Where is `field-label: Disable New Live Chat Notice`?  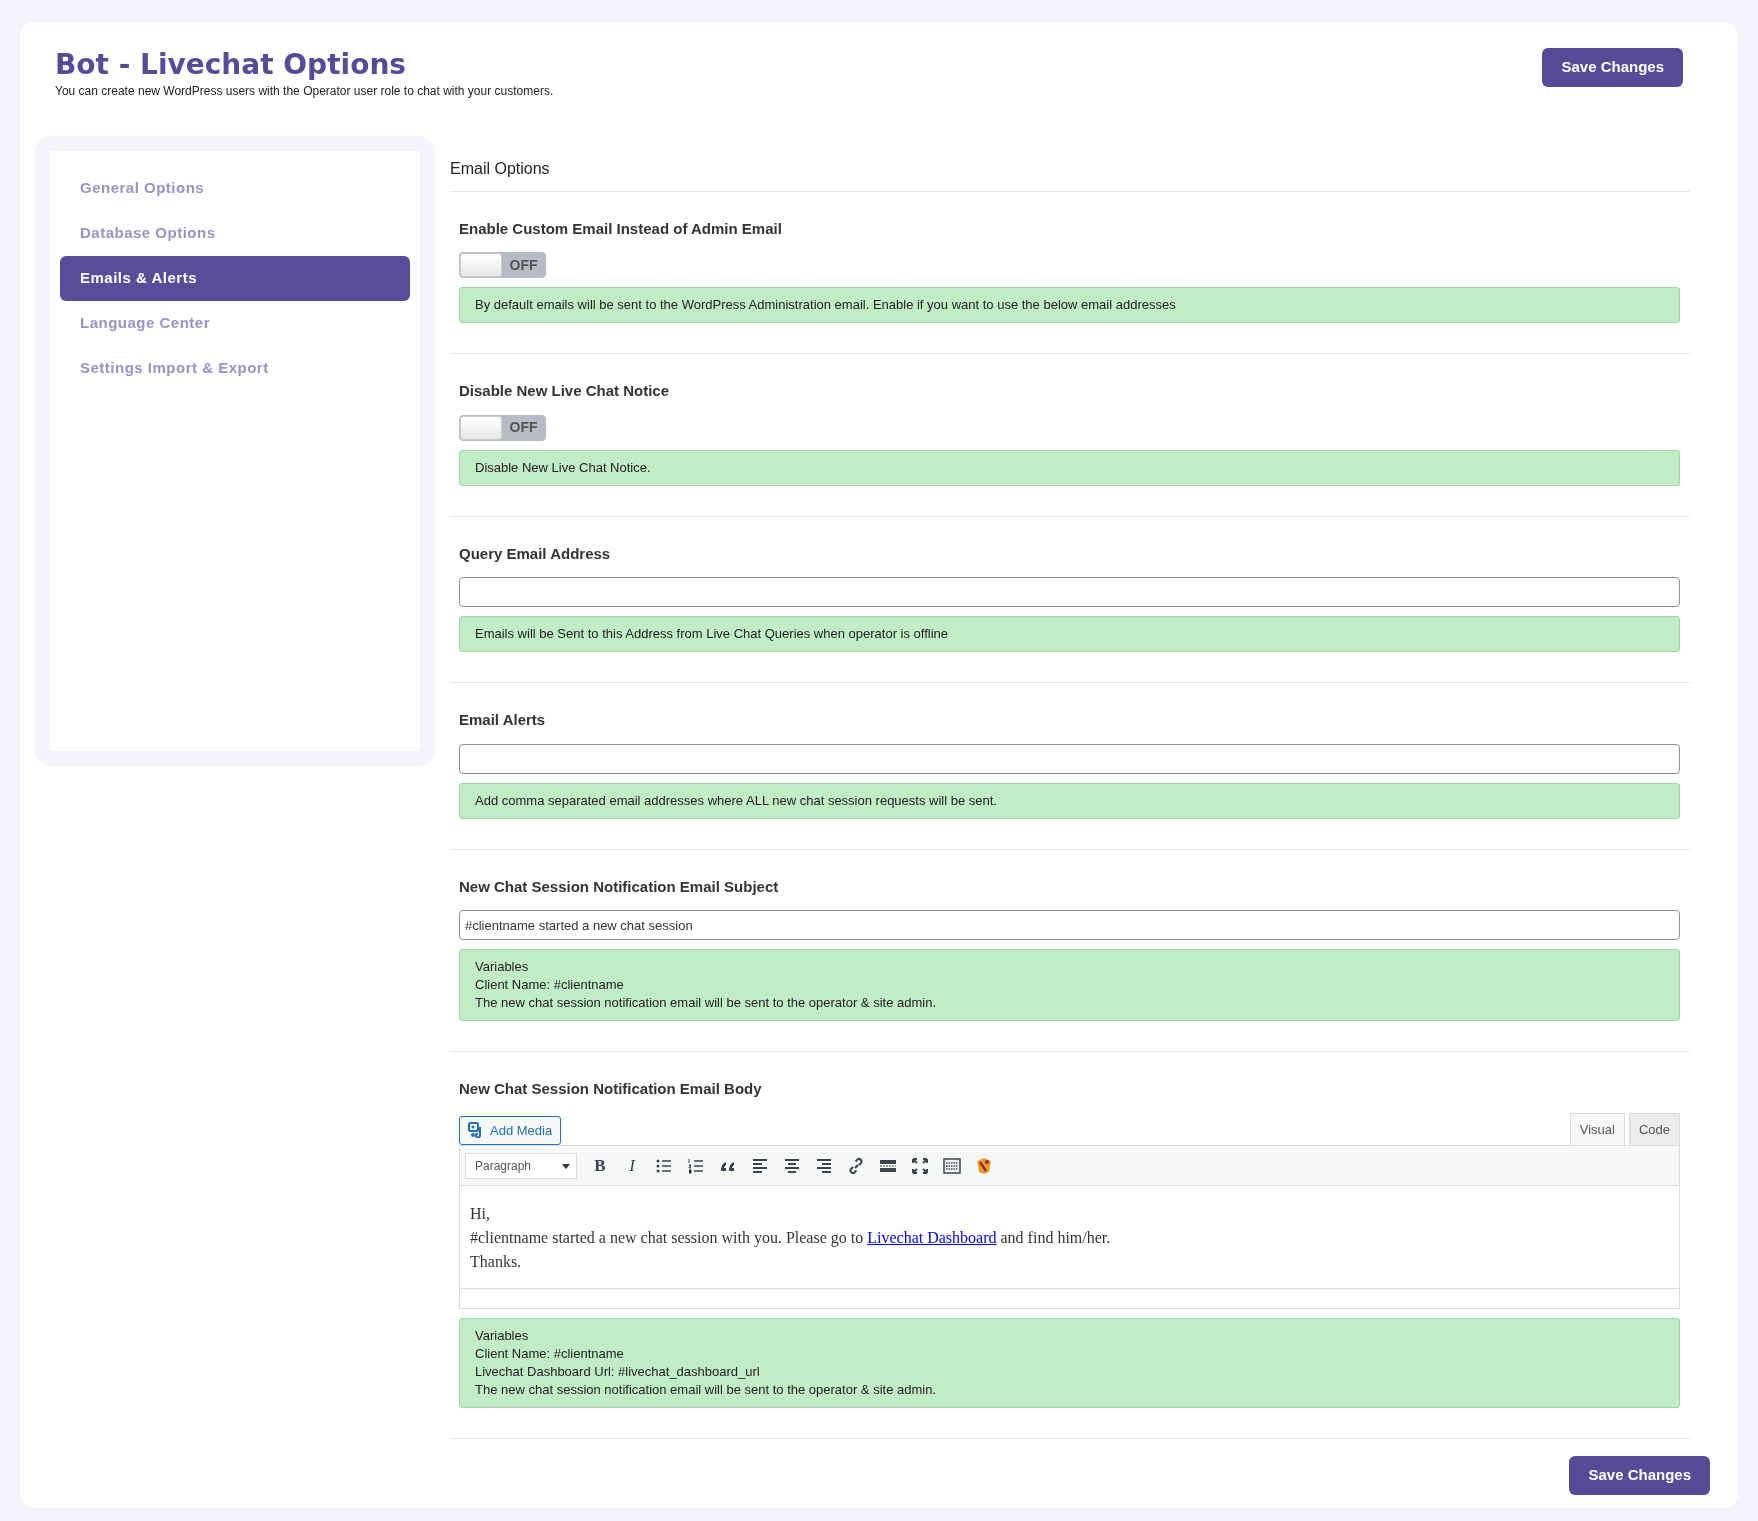
field-label: Disable New Live Chat Notice is located at coordinates (565, 391).